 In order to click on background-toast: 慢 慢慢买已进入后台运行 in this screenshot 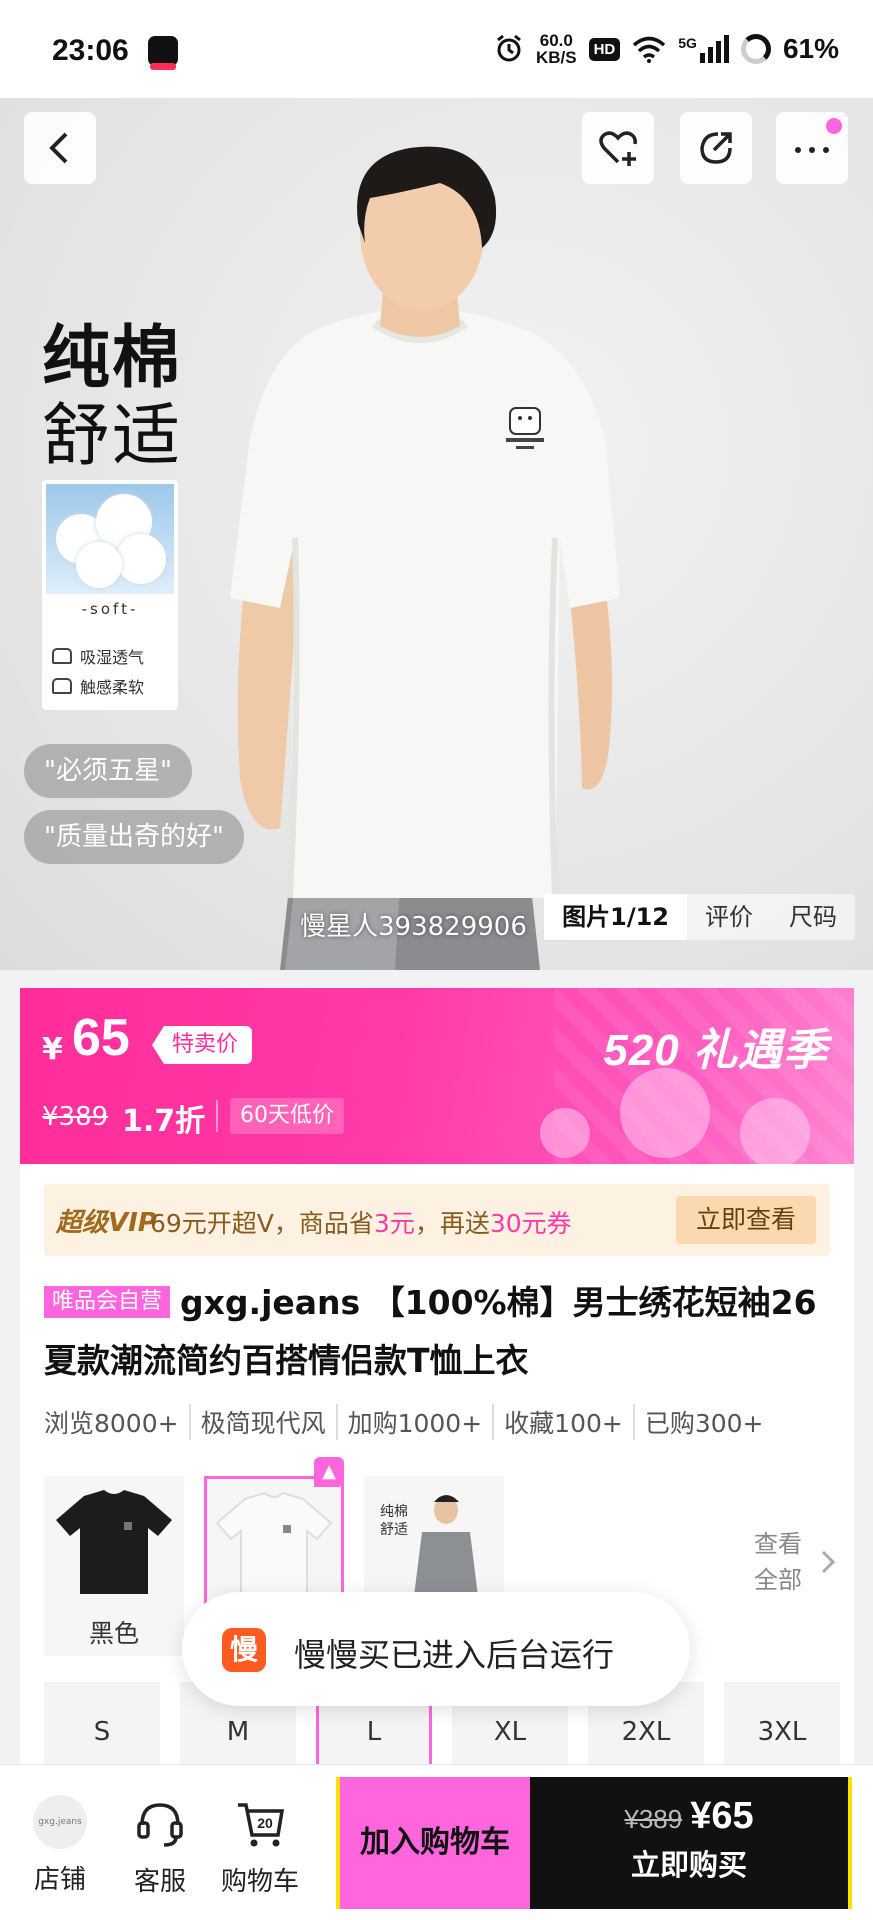, I will do `click(436, 1649)`.